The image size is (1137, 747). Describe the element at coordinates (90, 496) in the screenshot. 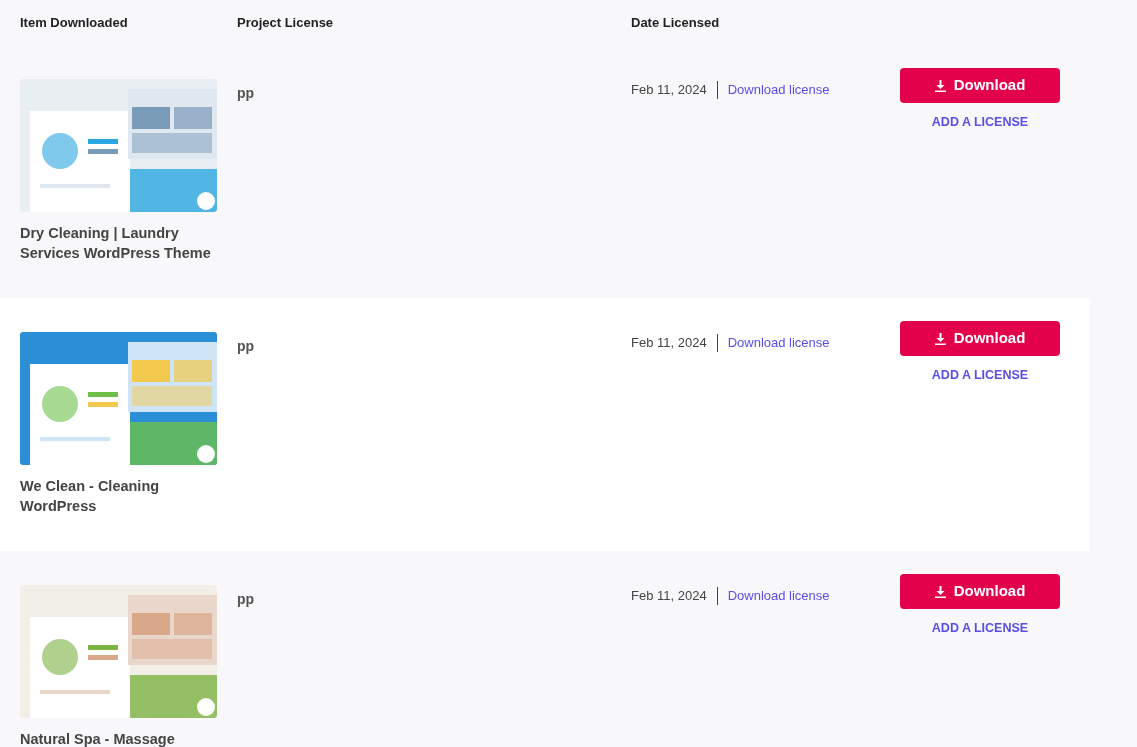

I see `item-title: We Clean - Cleaning WordPress` at that location.